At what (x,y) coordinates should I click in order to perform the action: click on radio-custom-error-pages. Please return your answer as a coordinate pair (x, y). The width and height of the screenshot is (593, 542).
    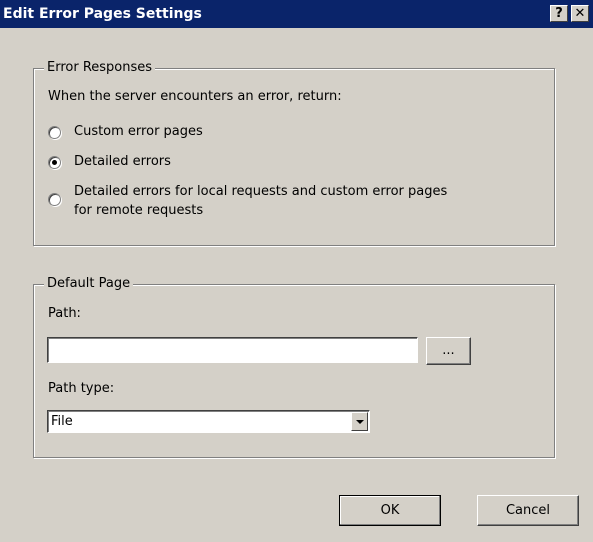
    Looking at the image, I should click on (54, 132).